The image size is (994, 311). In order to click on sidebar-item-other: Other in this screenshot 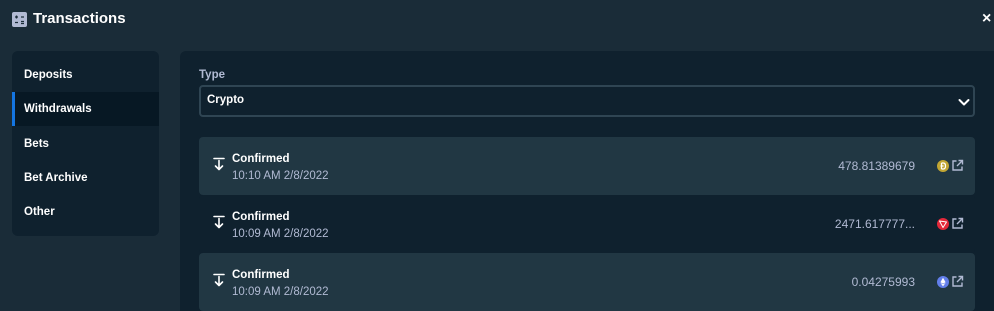, I will do `click(85, 212)`.